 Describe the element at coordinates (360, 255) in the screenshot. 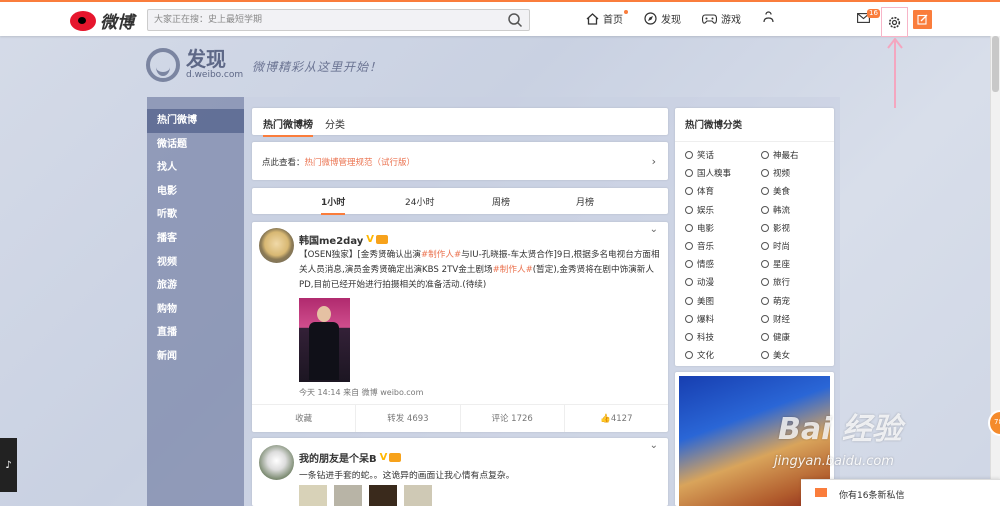

I see `post-text-part: 【OSEN独家】[金秀贤确认出演` at that location.